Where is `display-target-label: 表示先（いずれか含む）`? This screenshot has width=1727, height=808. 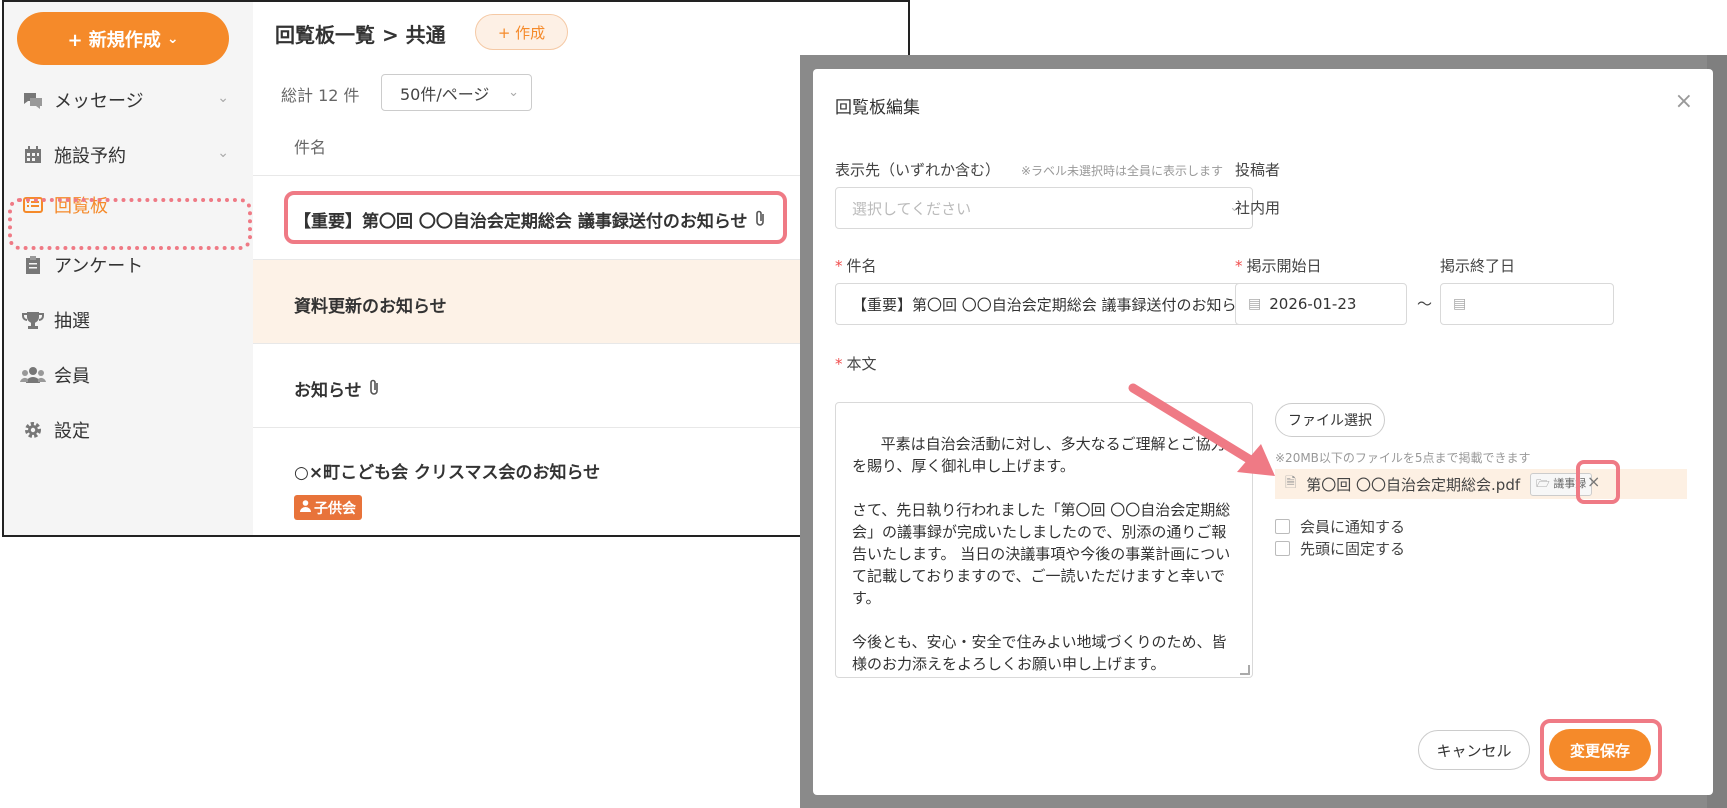
display-target-label: 表示先（いずれか含む） is located at coordinates (918, 170).